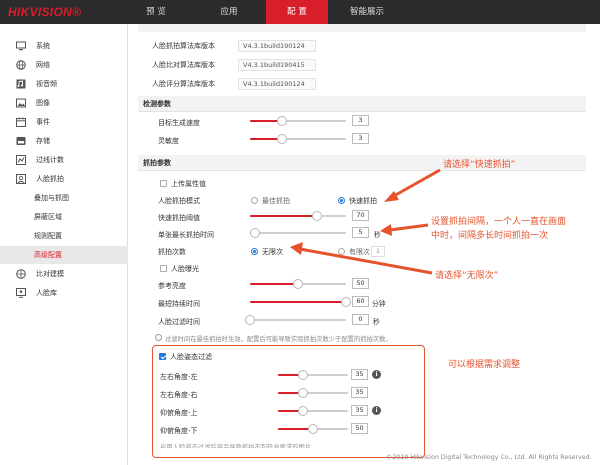  I want to click on min-duration-input: 60, so click(360, 301).